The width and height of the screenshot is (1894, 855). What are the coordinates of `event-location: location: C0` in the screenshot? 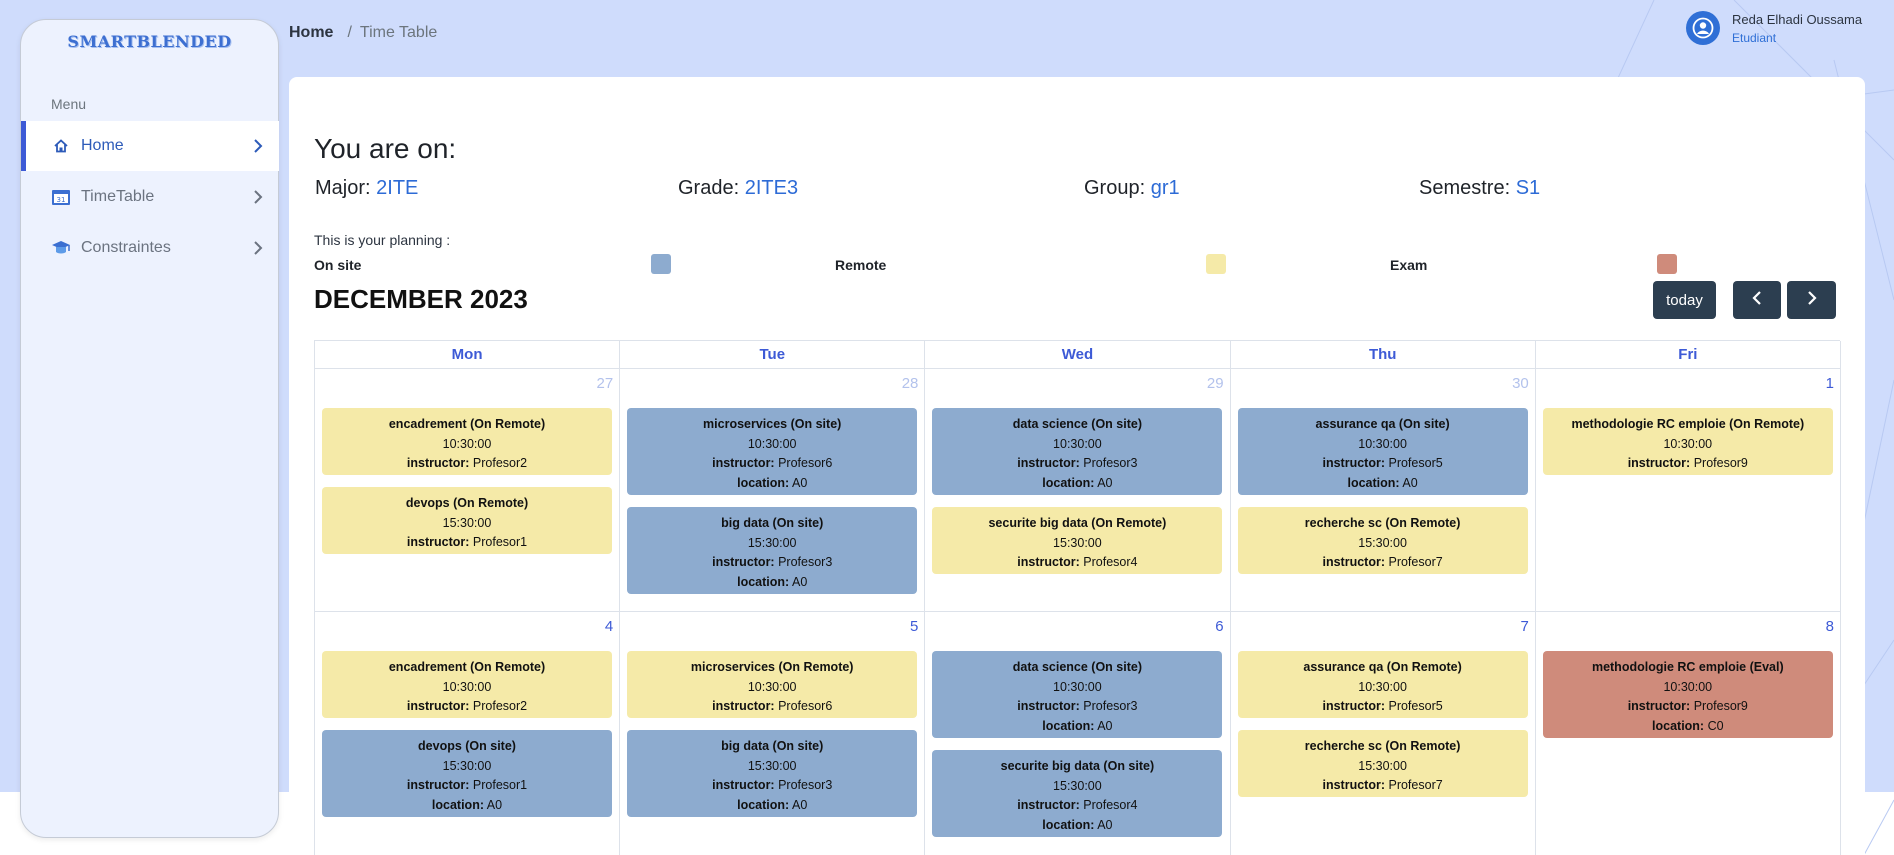 It's located at (1688, 727).